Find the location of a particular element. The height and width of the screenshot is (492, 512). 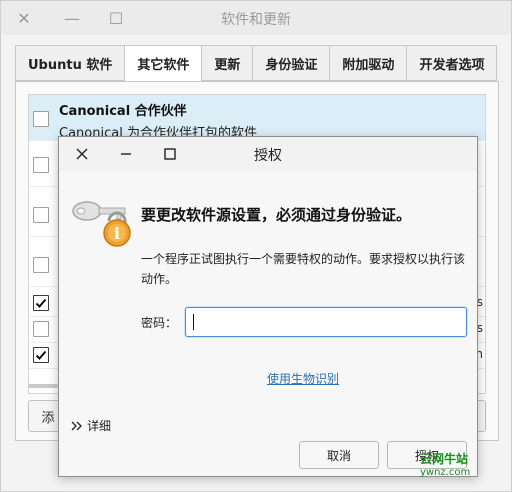

dialog-heading: 要更改软件源设置，必须通过身份验证。 is located at coordinates (276, 215).